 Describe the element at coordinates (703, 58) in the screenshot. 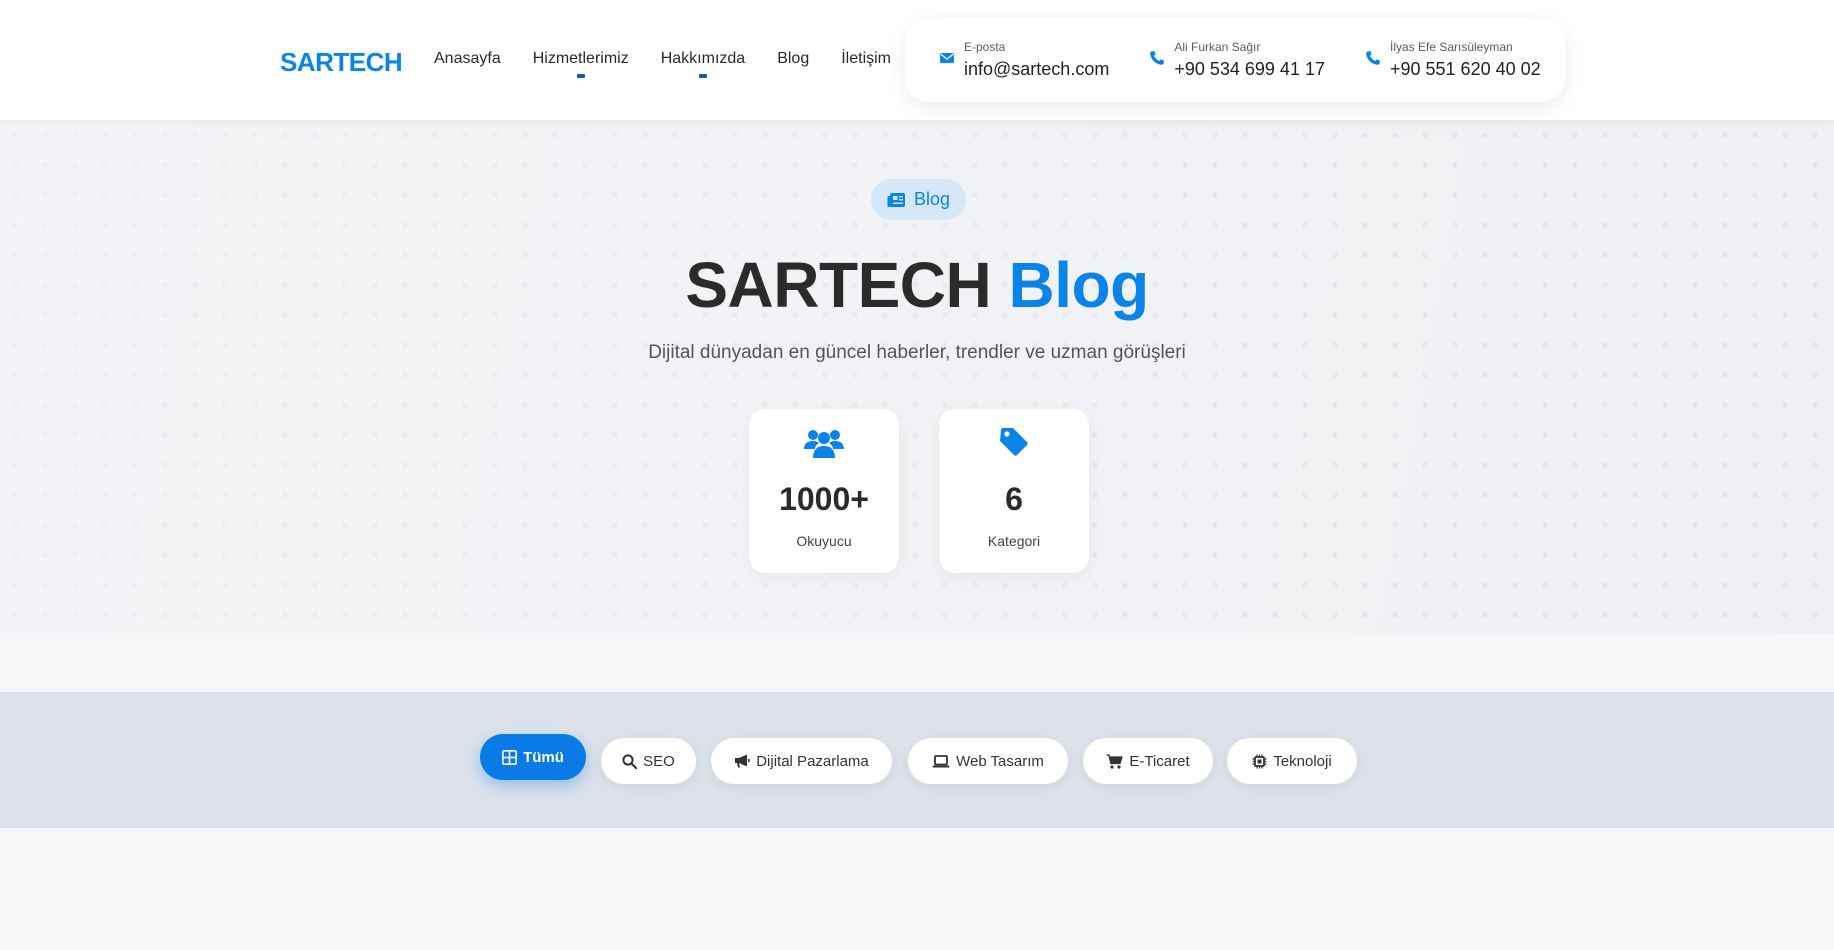

I see `nav-label: Hakkımızda` at that location.